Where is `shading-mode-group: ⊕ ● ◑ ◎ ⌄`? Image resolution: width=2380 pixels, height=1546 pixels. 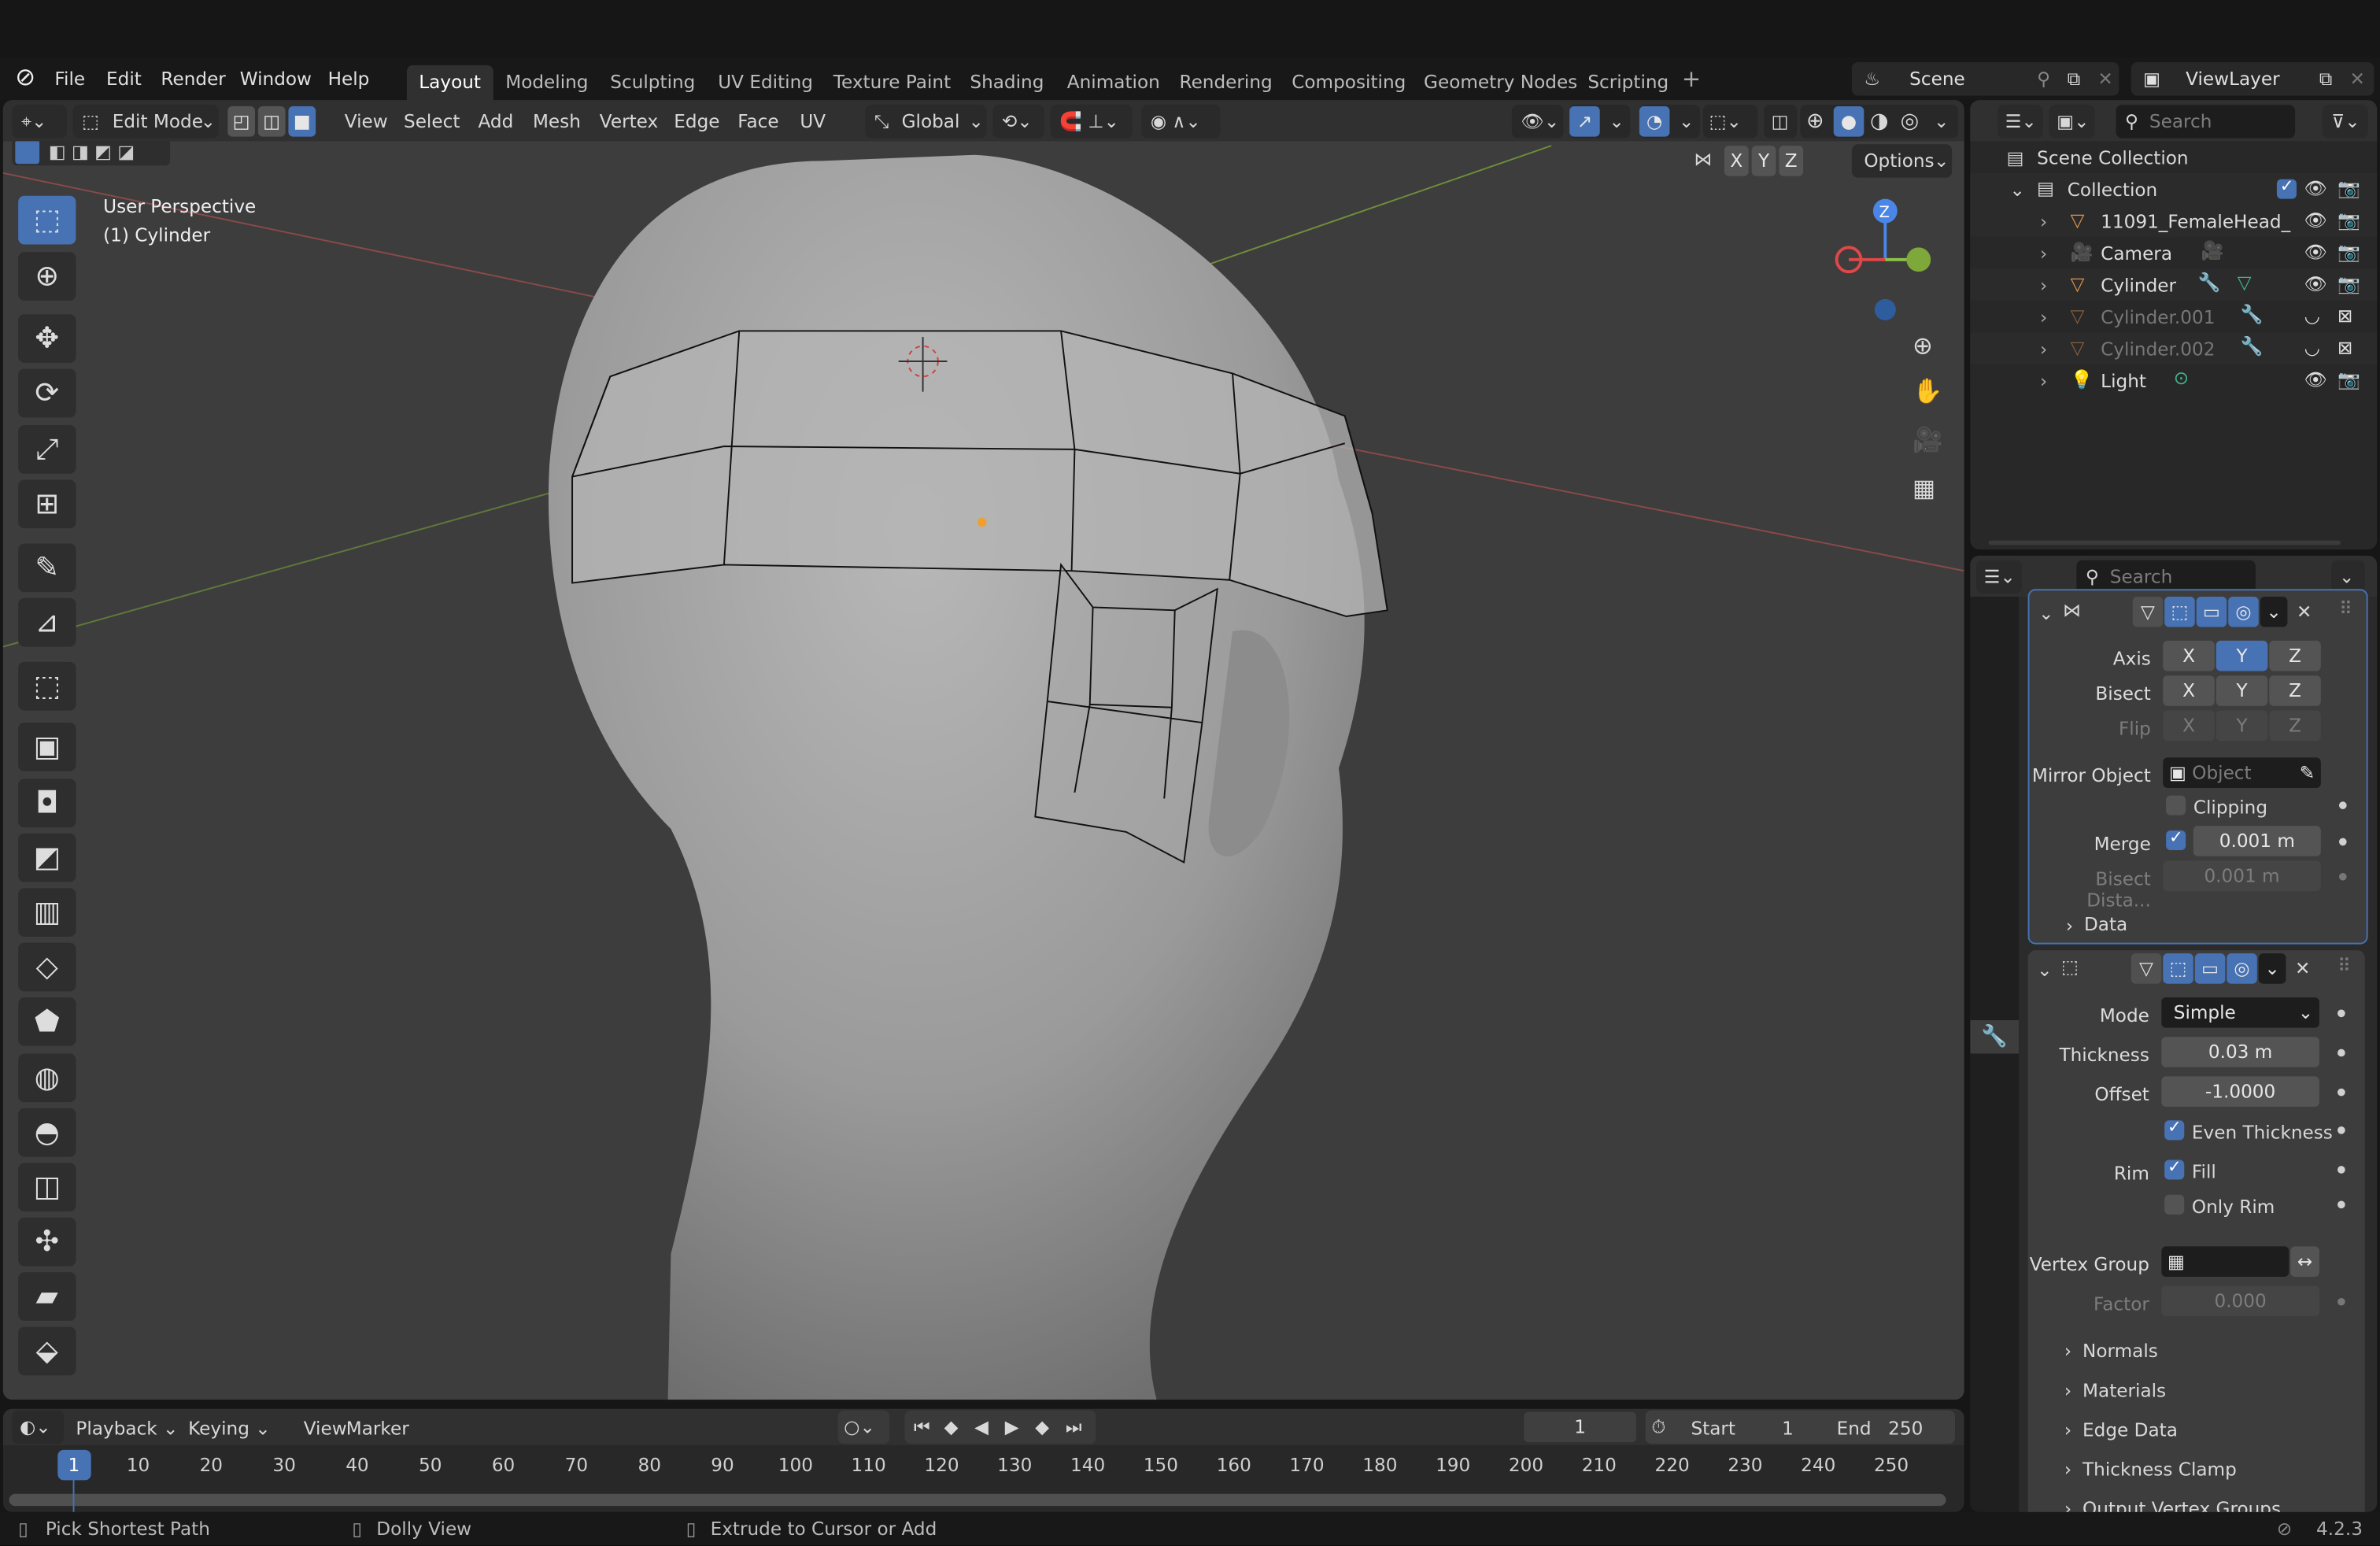
shading-mode-group: ⊕ ● ◑ ◎ ⌄ is located at coordinates (1879, 122).